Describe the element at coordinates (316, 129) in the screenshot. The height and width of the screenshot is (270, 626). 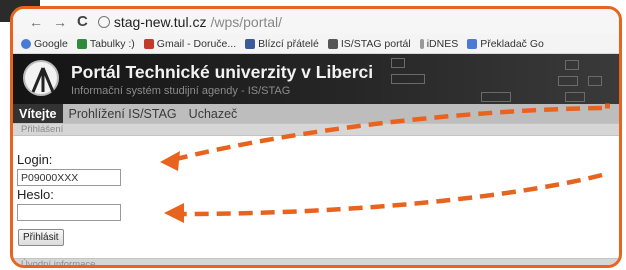
I see `login-section-header: Přihlášení` at that location.